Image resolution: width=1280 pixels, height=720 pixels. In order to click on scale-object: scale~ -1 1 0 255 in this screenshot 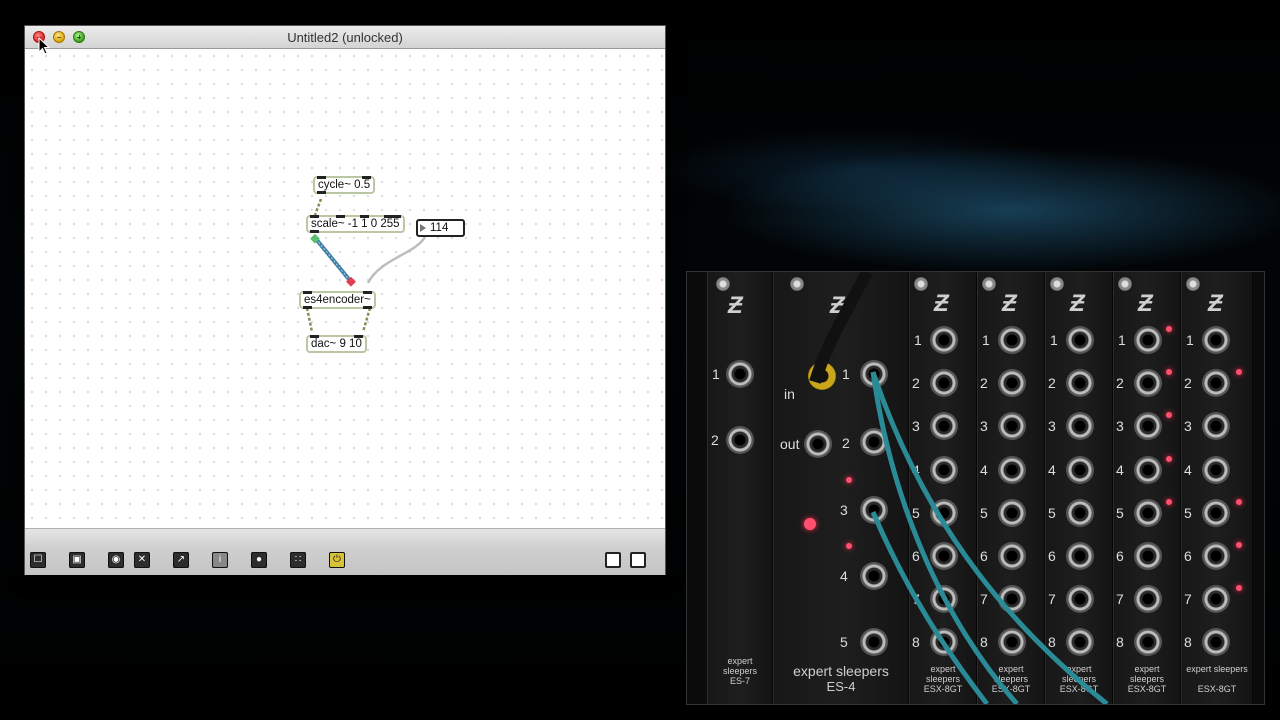, I will do `click(355, 224)`.